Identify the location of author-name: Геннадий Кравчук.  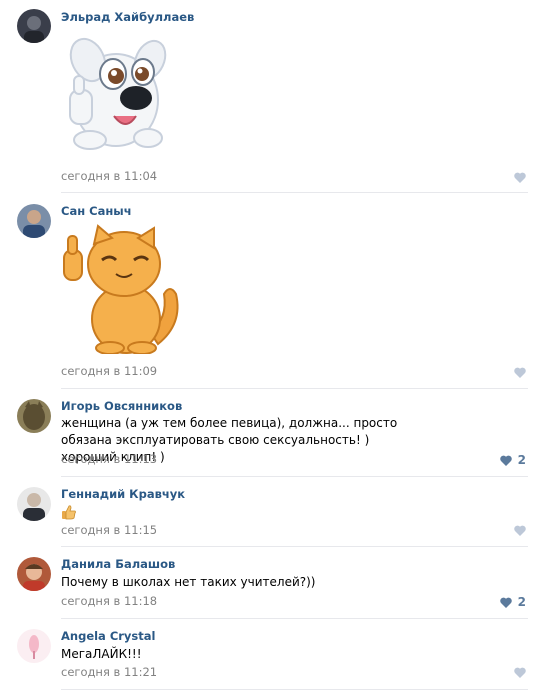
(123, 494).